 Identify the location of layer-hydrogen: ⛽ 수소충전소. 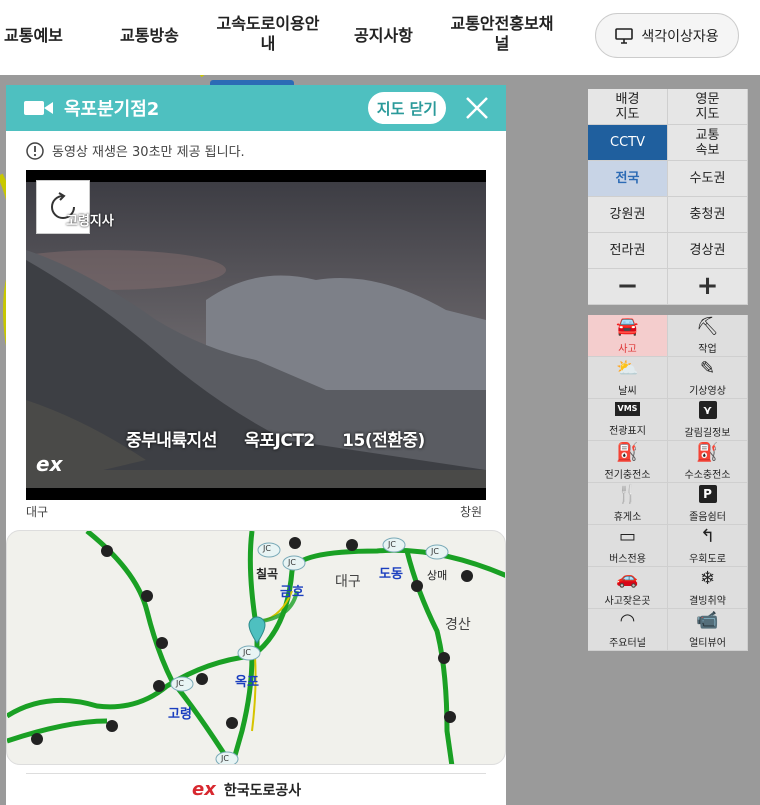
(708, 462).